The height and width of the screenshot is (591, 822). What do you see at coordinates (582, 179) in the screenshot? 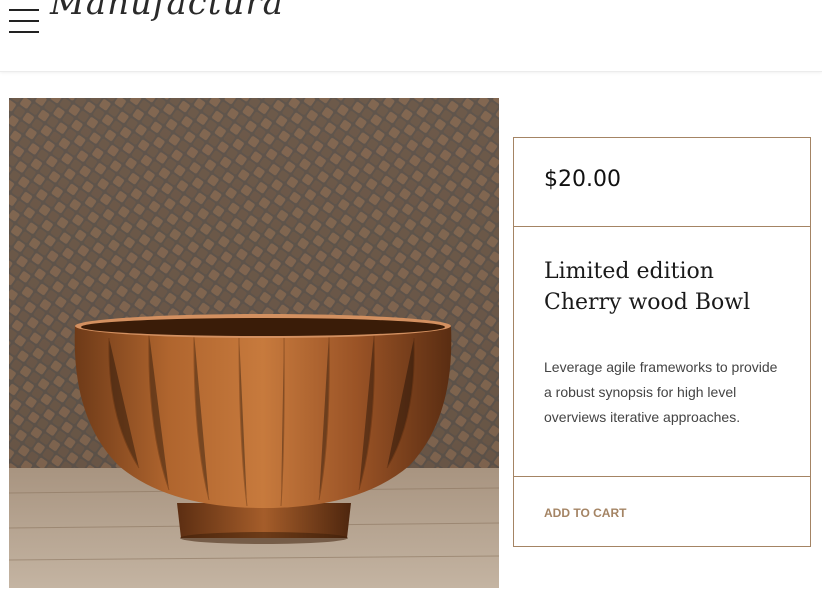
I see `product-price: $20.00` at bounding box center [582, 179].